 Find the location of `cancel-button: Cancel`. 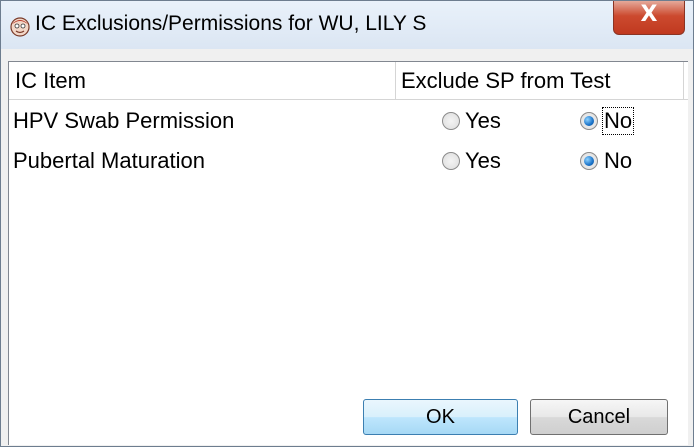

cancel-button: Cancel is located at coordinates (599, 417).